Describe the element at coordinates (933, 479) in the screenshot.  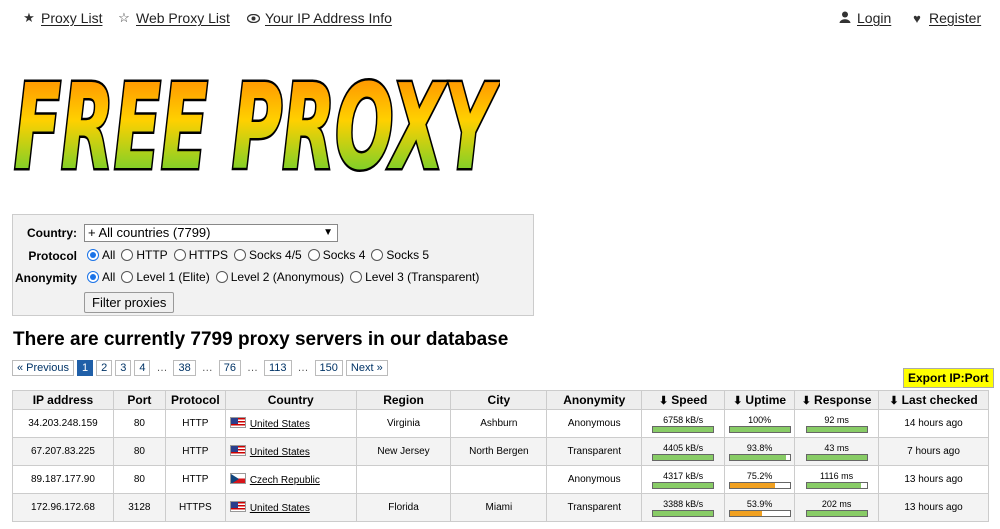
I see `last-checked-value: 13 hours ago` at that location.